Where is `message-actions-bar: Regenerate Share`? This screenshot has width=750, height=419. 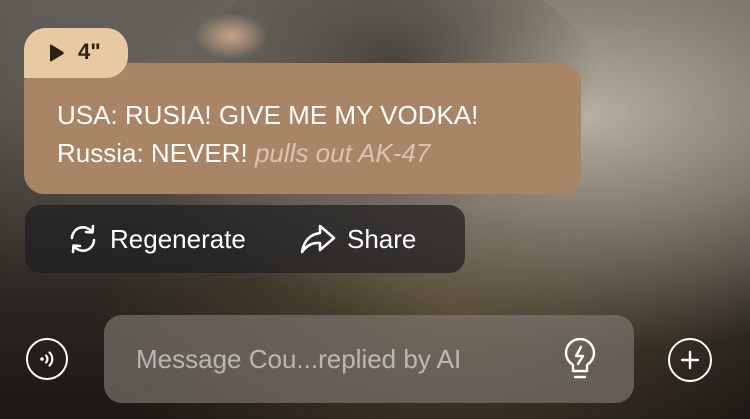
message-actions-bar: Regenerate Share is located at coordinates (245, 239).